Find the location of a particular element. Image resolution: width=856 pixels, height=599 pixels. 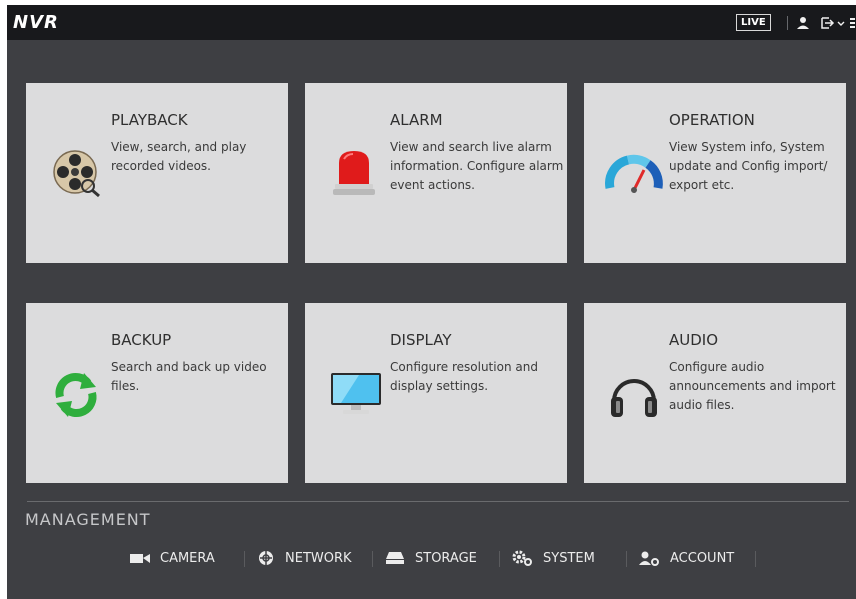

system-gear-icon is located at coordinates (522, 558).